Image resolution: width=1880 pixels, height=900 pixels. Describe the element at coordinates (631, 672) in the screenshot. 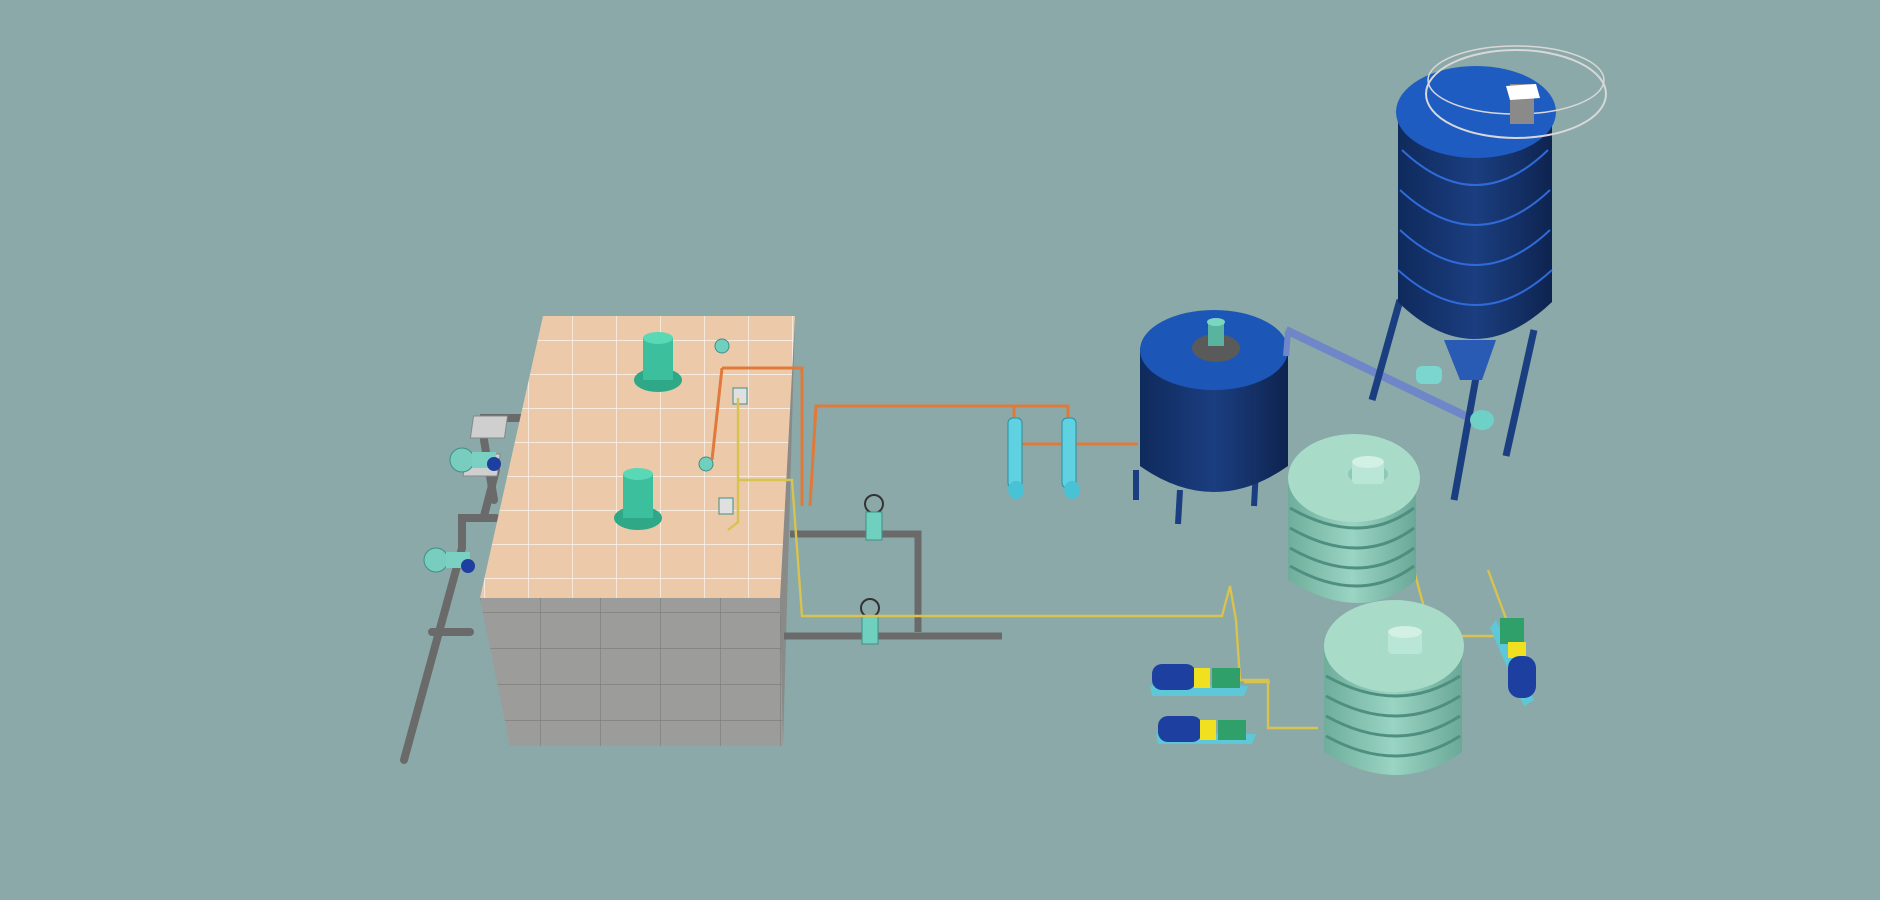

I see `pool-front-face` at that location.